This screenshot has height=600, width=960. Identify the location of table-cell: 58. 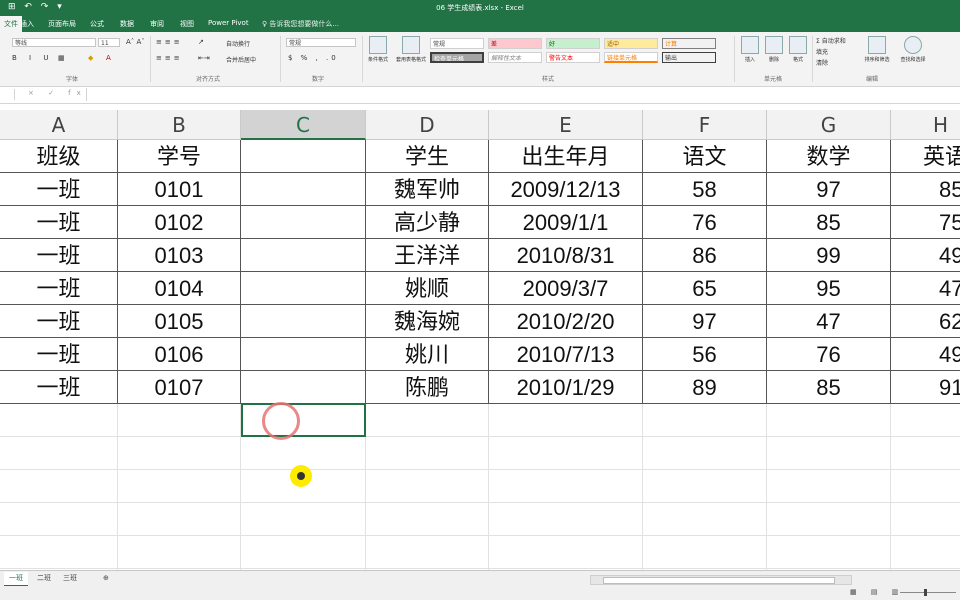
(705, 189).